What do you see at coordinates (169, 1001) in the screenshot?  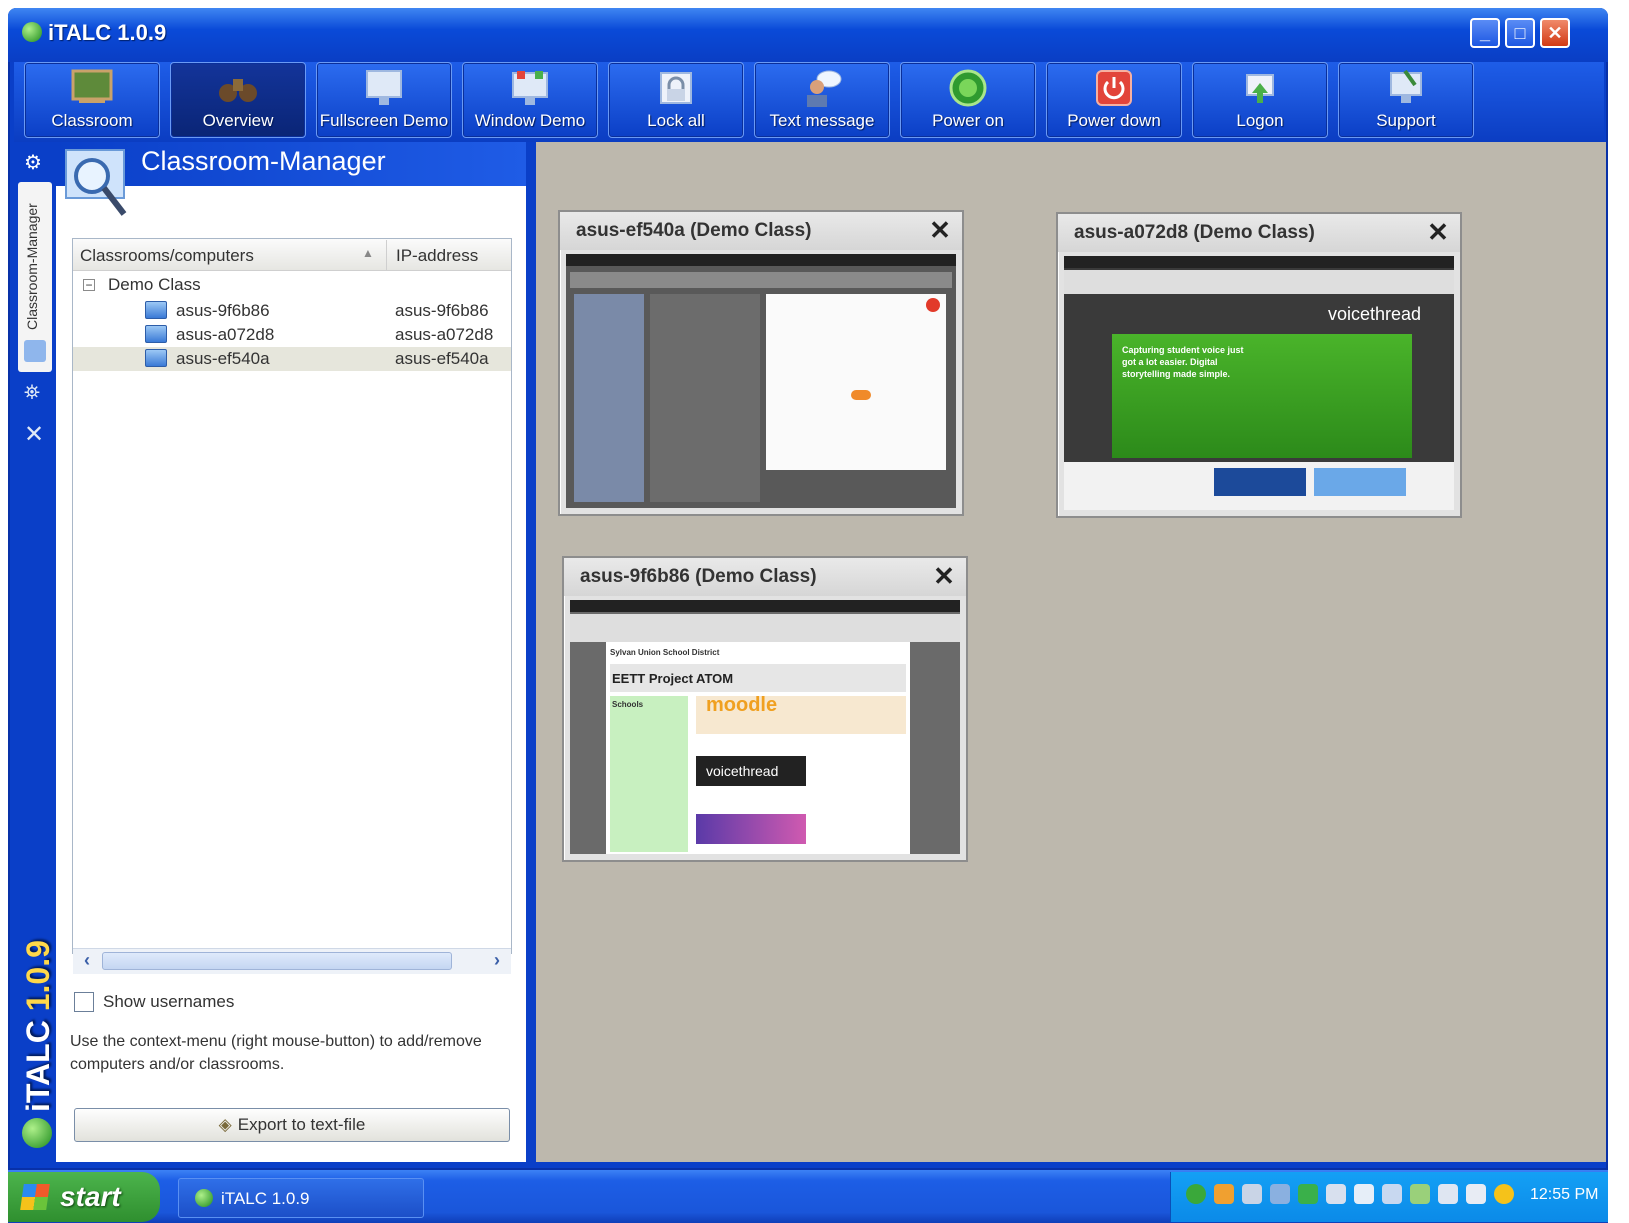 I see `show-usernames-label: Show usernames` at bounding box center [169, 1001].